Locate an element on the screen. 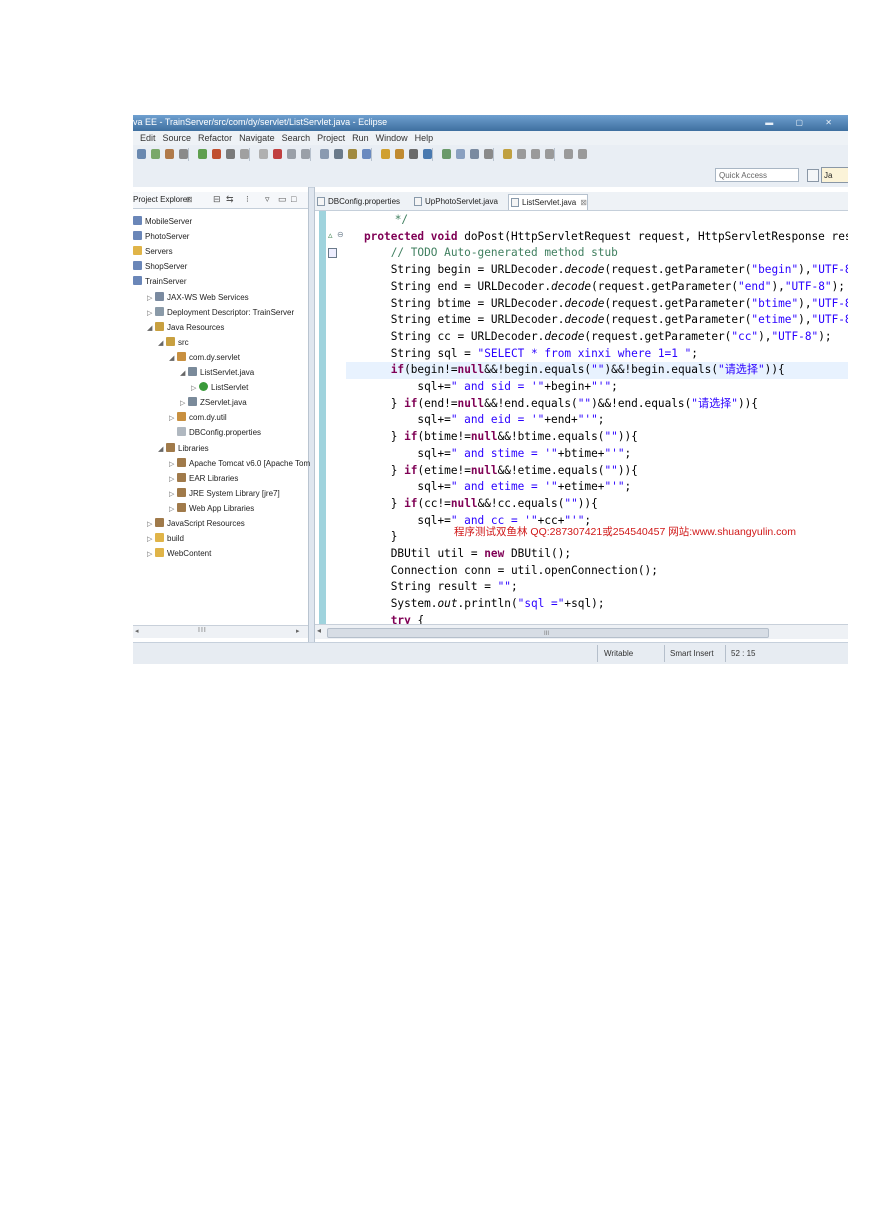  new-server-icon is located at coordinates (352, 154).